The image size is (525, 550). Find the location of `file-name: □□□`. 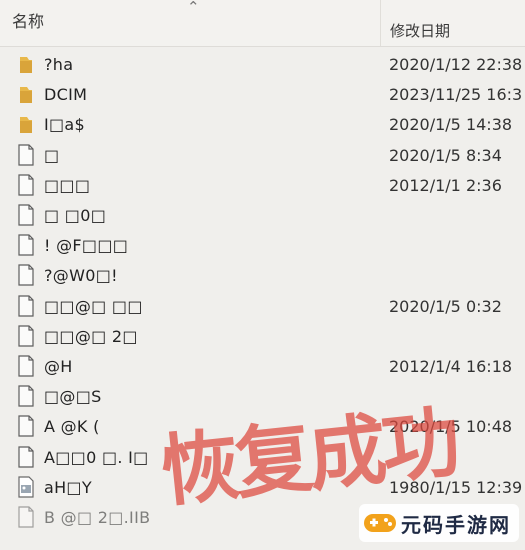

file-name: □□□ is located at coordinates (67, 185).